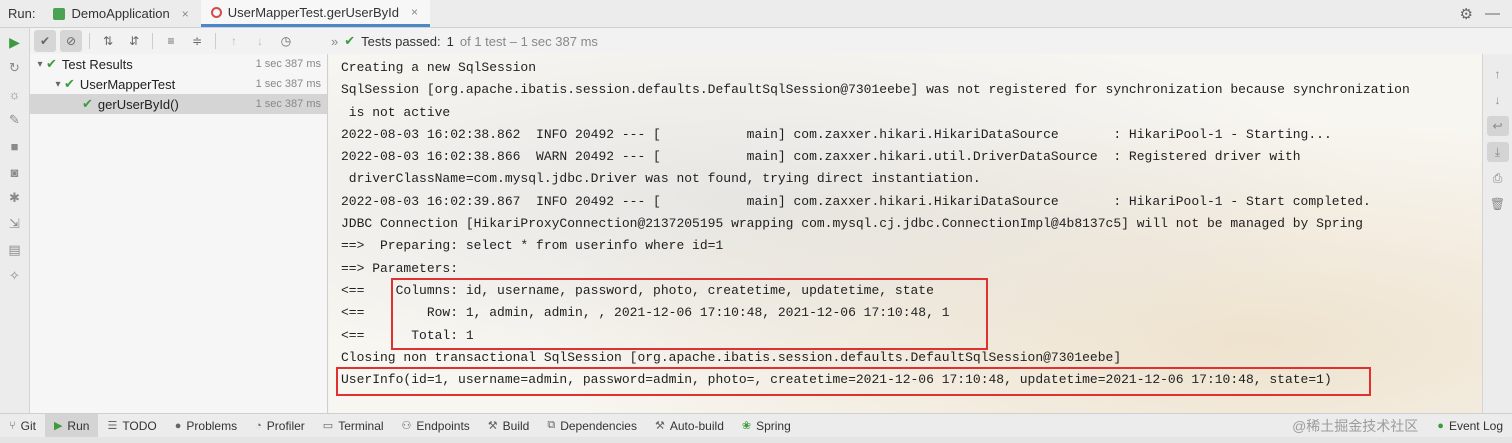  What do you see at coordinates (696, 425) in the screenshot?
I see `tool-label: Auto-build` at bounding box center [696, 425].